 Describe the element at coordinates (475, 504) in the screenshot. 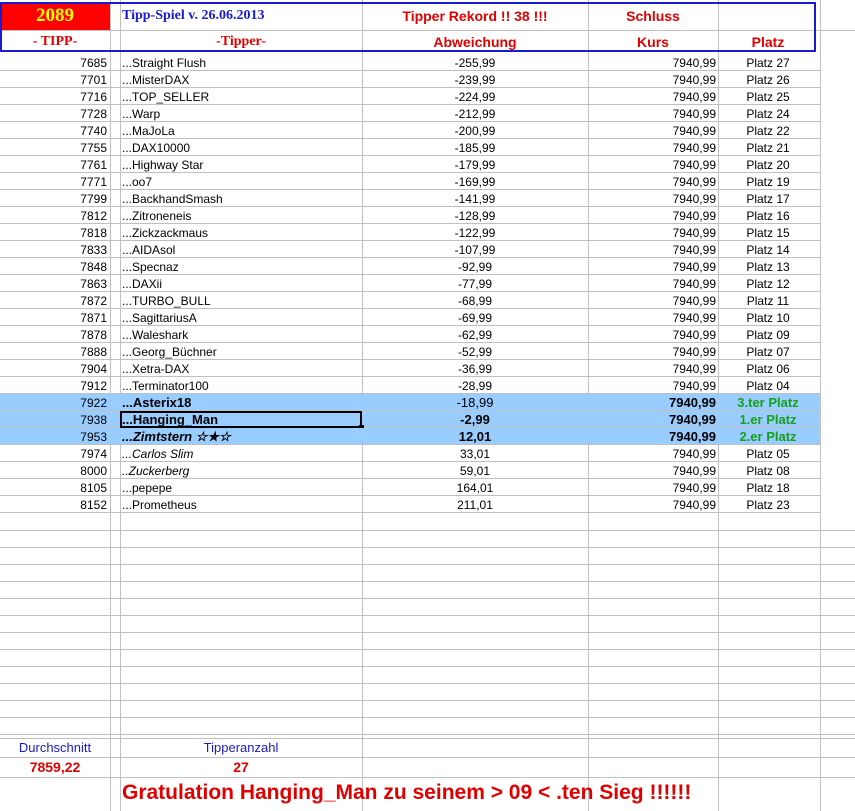

I see `abweichung-cell: 211,01` at that location.